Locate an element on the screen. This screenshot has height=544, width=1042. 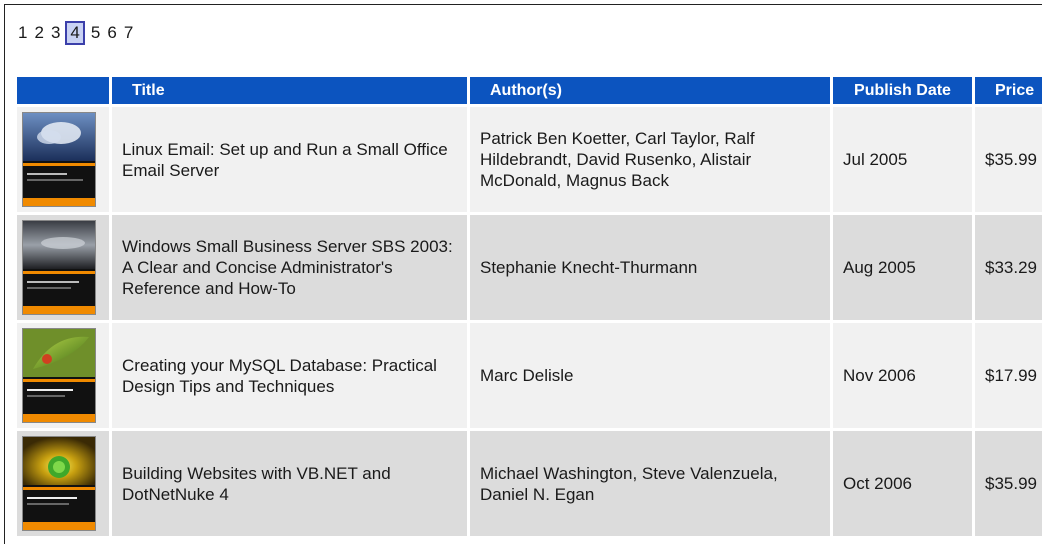
book-publish-date: Nov 2006 is located at coordinates (902, 375).